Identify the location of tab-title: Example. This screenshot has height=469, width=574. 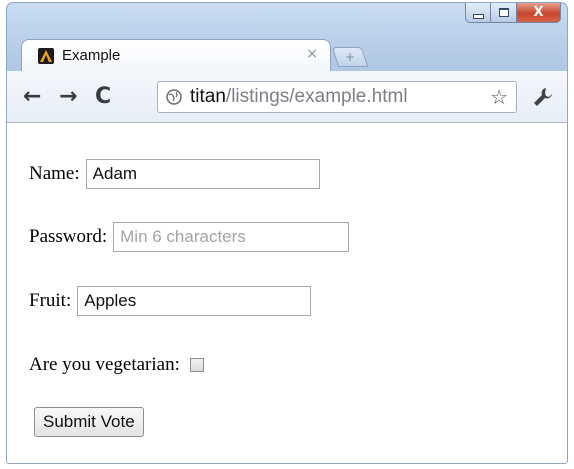
(91, 55).